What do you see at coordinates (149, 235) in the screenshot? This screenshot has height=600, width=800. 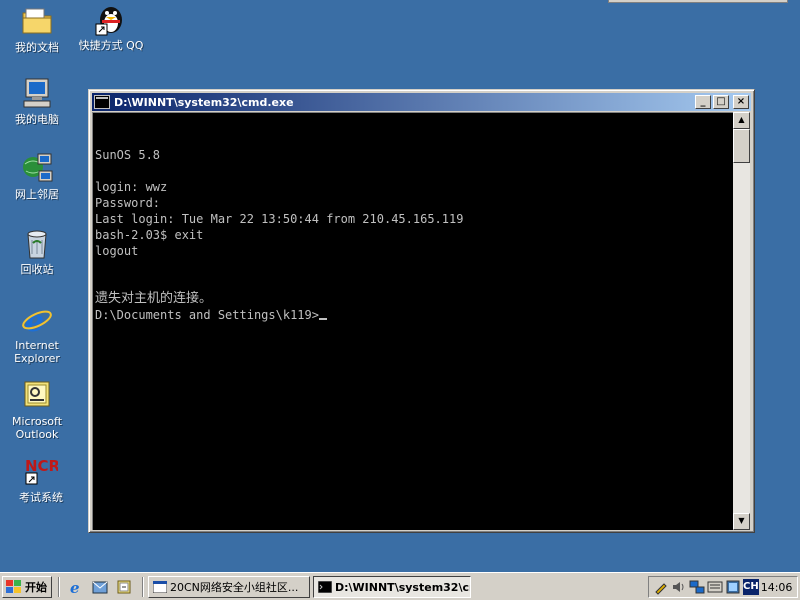 I see `console-line: bash-2.03$ exit` at bounding box center [149, 235].